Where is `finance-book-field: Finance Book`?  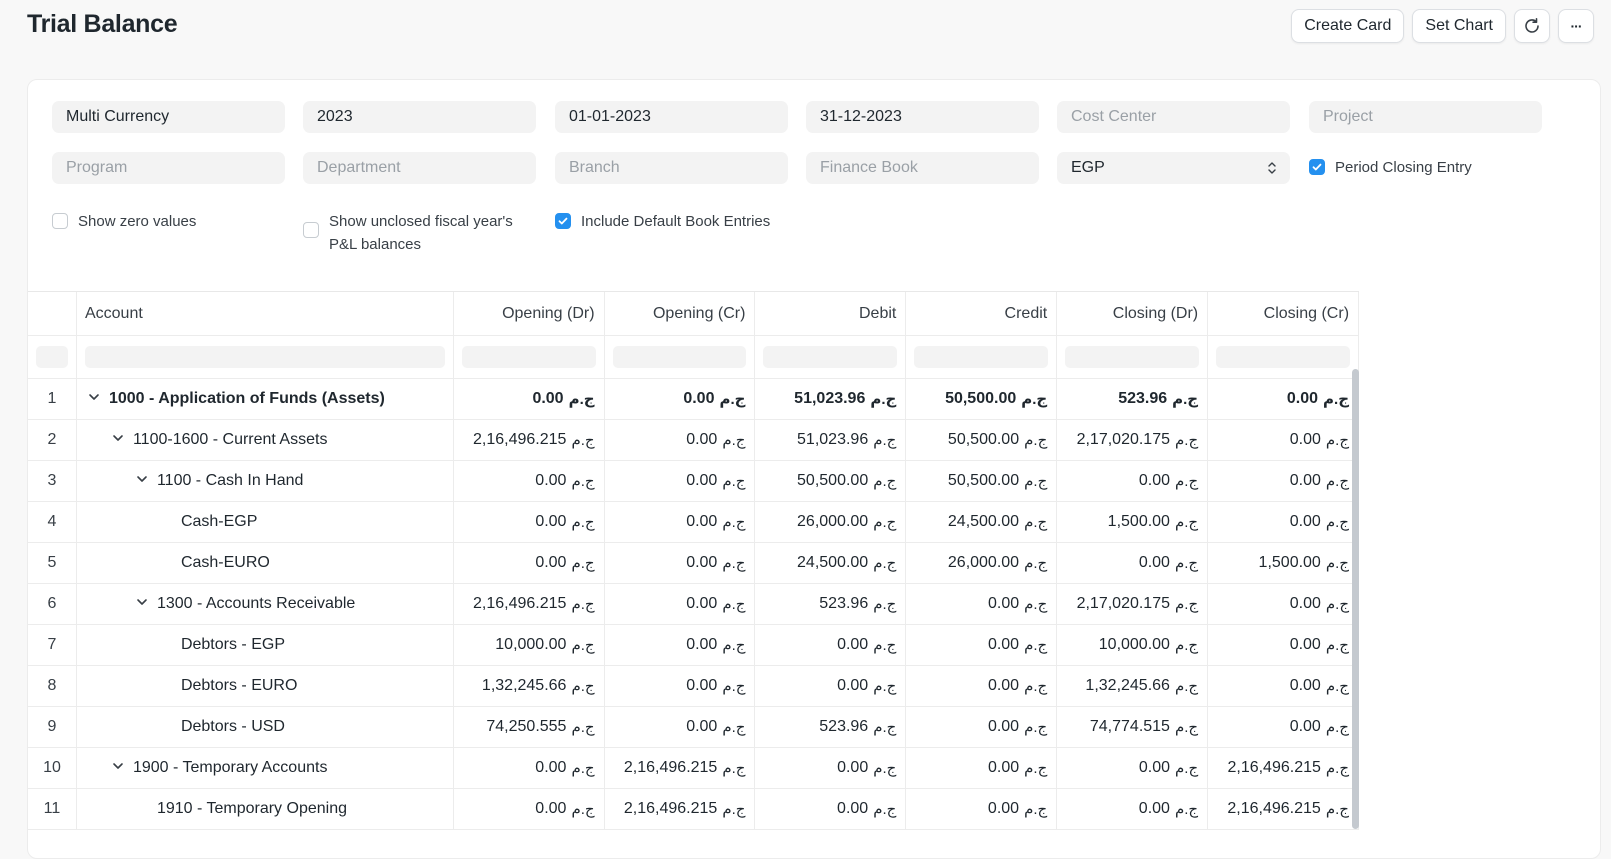
finance-book-field: Finance Book is located at coordinates (922, 168).